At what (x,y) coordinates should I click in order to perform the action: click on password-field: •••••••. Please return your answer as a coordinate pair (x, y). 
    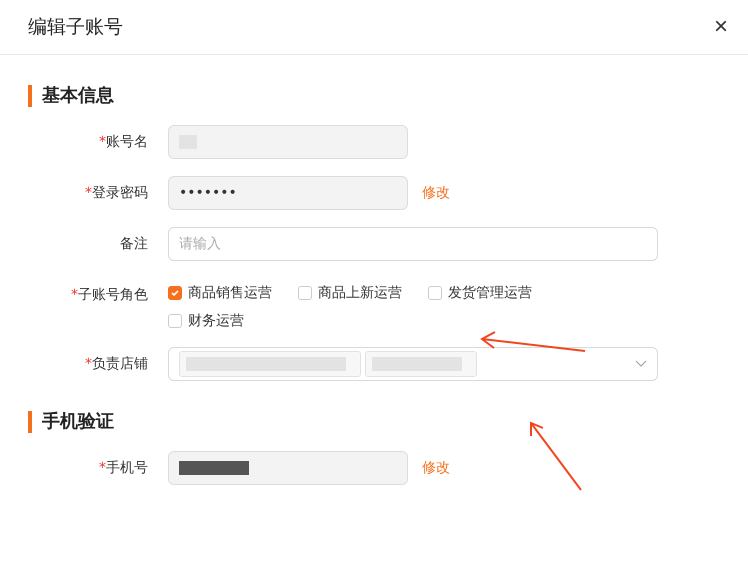
    Looking at the image, I should click on (288, 193).